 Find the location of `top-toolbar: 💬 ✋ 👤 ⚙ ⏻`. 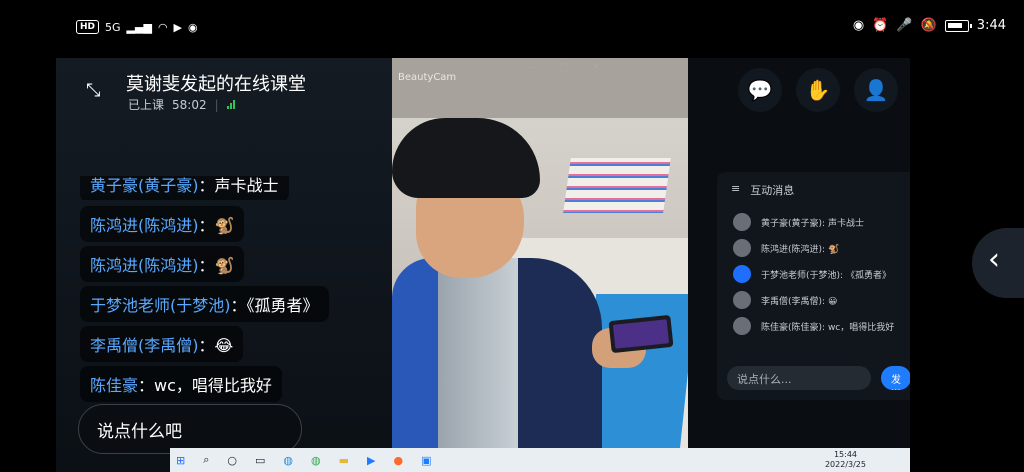

top-toolbar: 💬 ✋ 👤 ⚙ ⏻ is located at coordinates (824, 90).